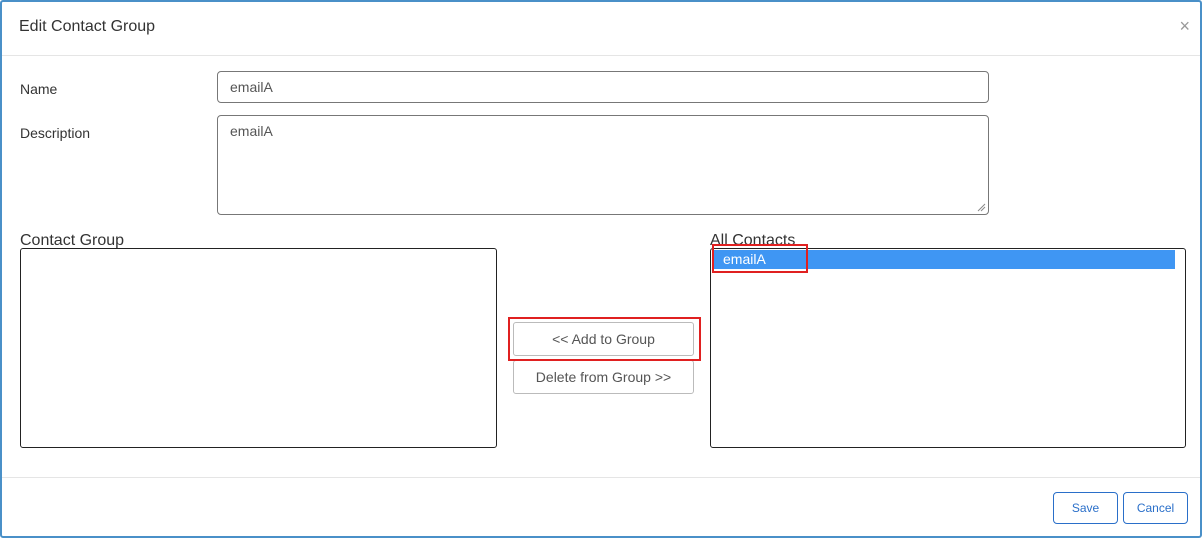 The width and height of the screenshot is (1202, 538). What do you see at coordinates (601, 477) in the screenshot?
I see `footer-divider` at bounding box center [601, 477].